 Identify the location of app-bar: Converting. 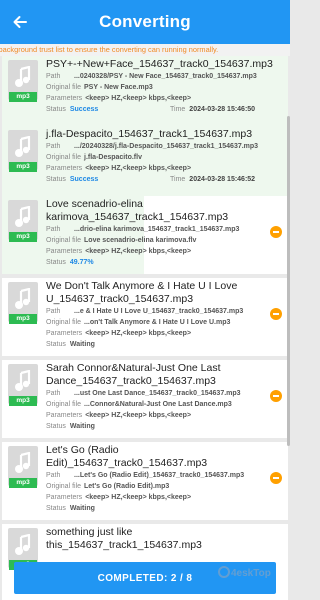
(145, 22).